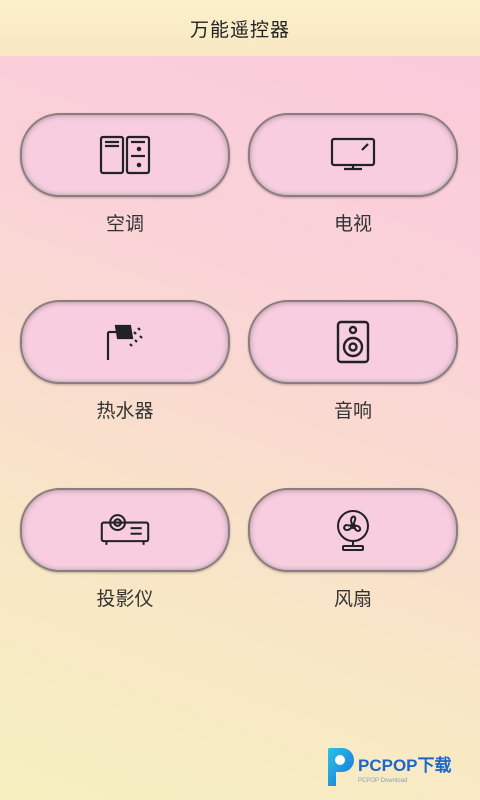  What do you see at coordinates (125, 599) in the screenshot?
I see `projector-label: 投影仪` at bounding box center [125, 599].